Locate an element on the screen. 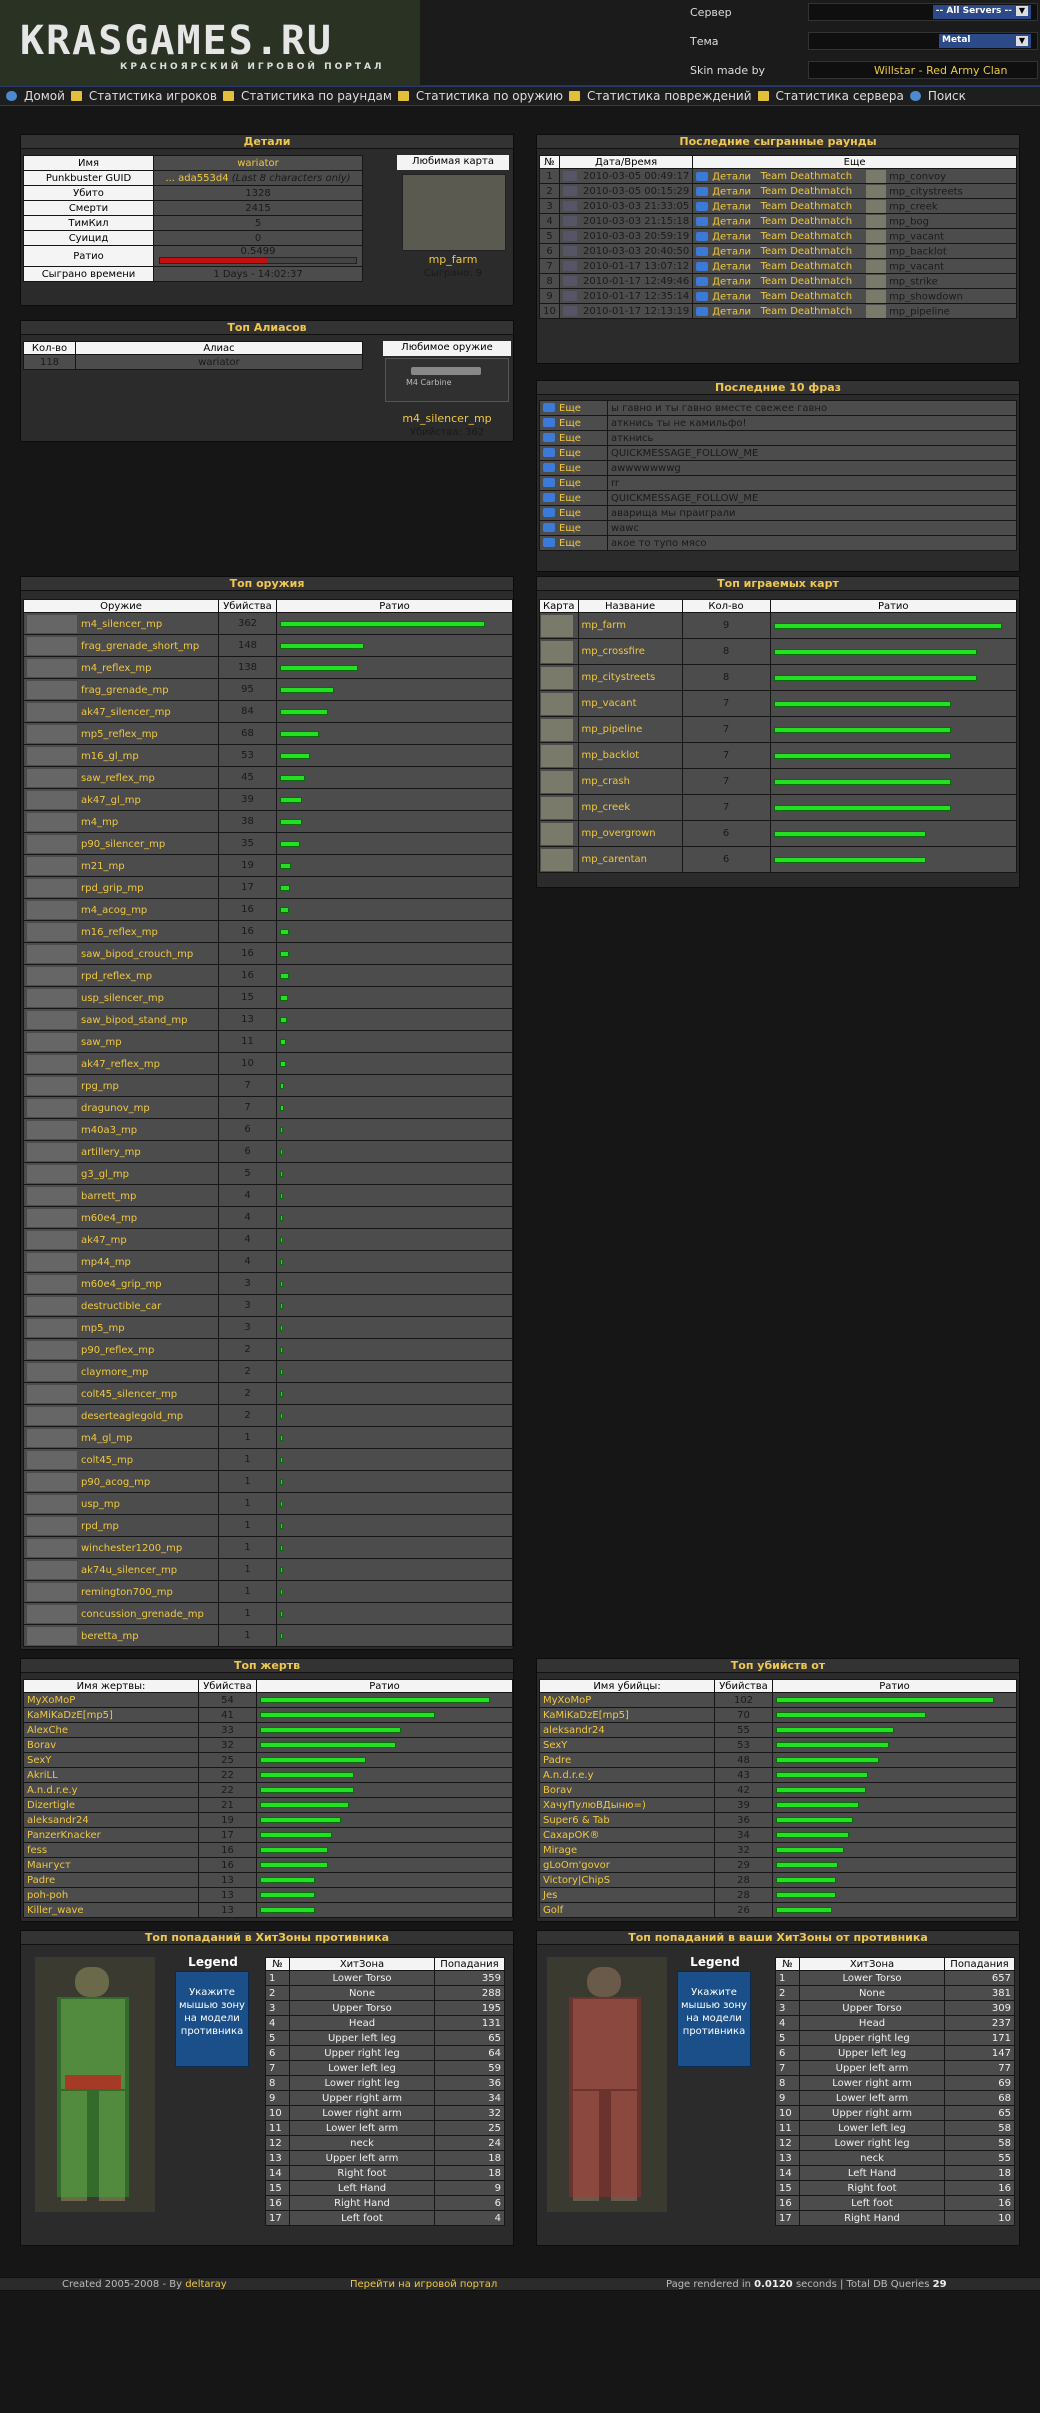 Image resolution: width=1040 pixels, height=2413 pixels. killers-name: gLoOm'govor is located at coordinates (627, 1865).